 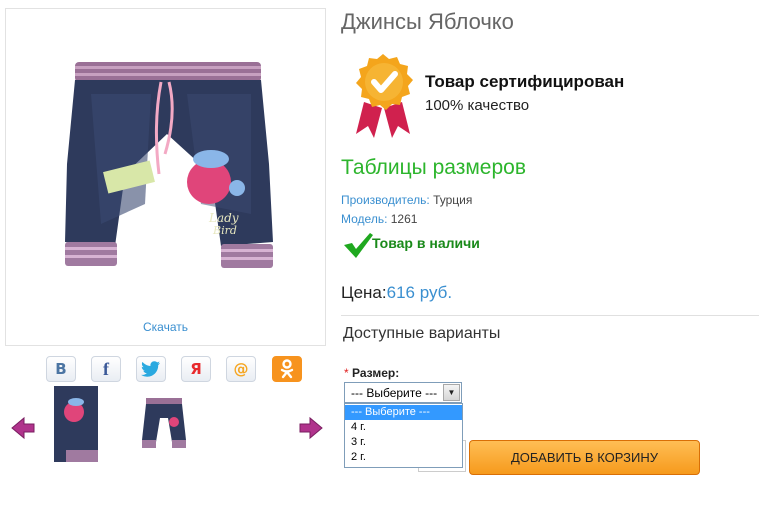 I want to click on divider, so click(x=550, y=315).